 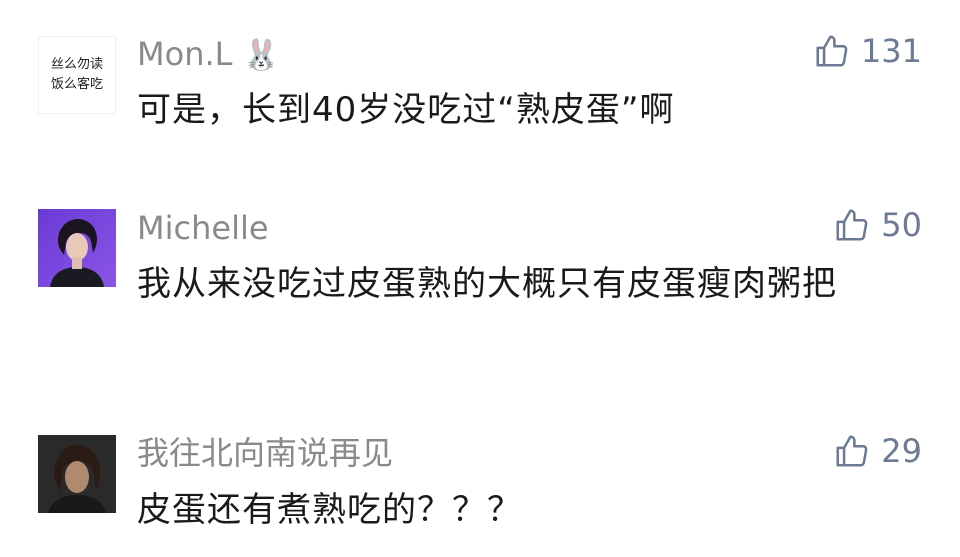 What do you see at coordinates (406, 110) in the screenshot?
I see `comment-text: 可是，长到40岁没吃过“熟皮蛋”啊` at bounding box center [406, 110].